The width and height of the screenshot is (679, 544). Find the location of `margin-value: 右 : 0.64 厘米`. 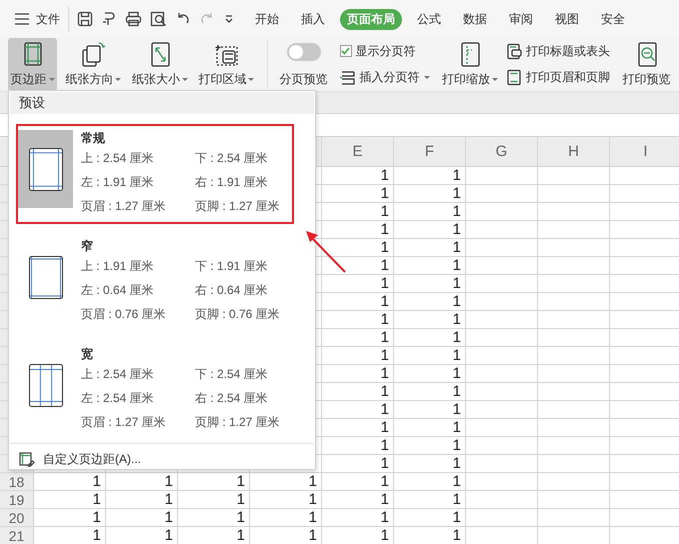

margin-value: 右 : 0.64 厘米 is located at coordinates (232, 290).